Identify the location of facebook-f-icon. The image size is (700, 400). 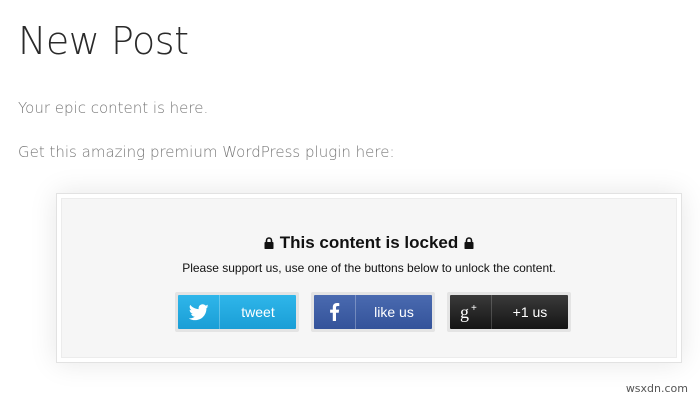
(335, 312).